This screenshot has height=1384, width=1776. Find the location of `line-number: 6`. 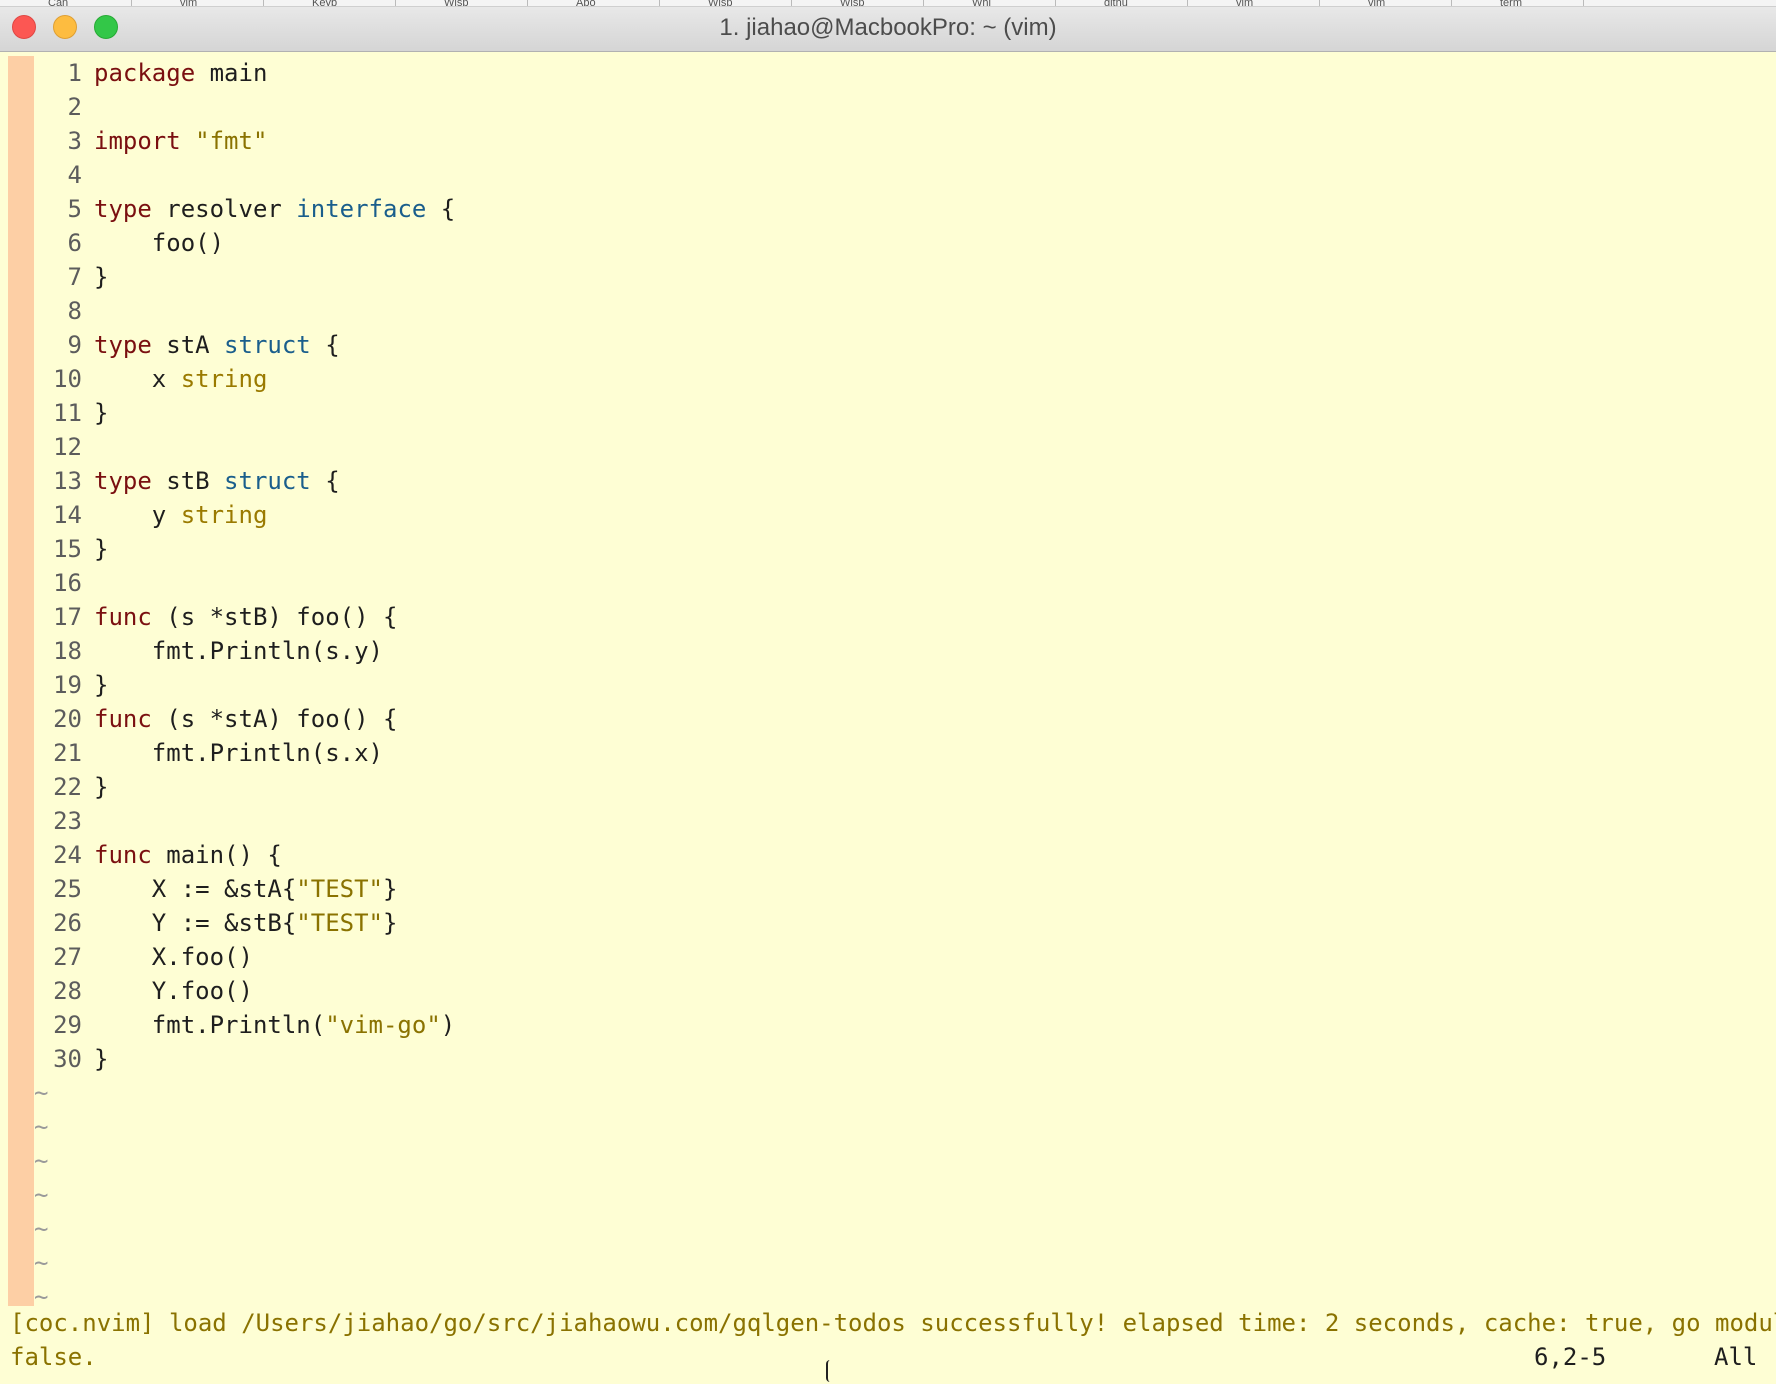

line-number: 6 is located at coordinates (74, 243).